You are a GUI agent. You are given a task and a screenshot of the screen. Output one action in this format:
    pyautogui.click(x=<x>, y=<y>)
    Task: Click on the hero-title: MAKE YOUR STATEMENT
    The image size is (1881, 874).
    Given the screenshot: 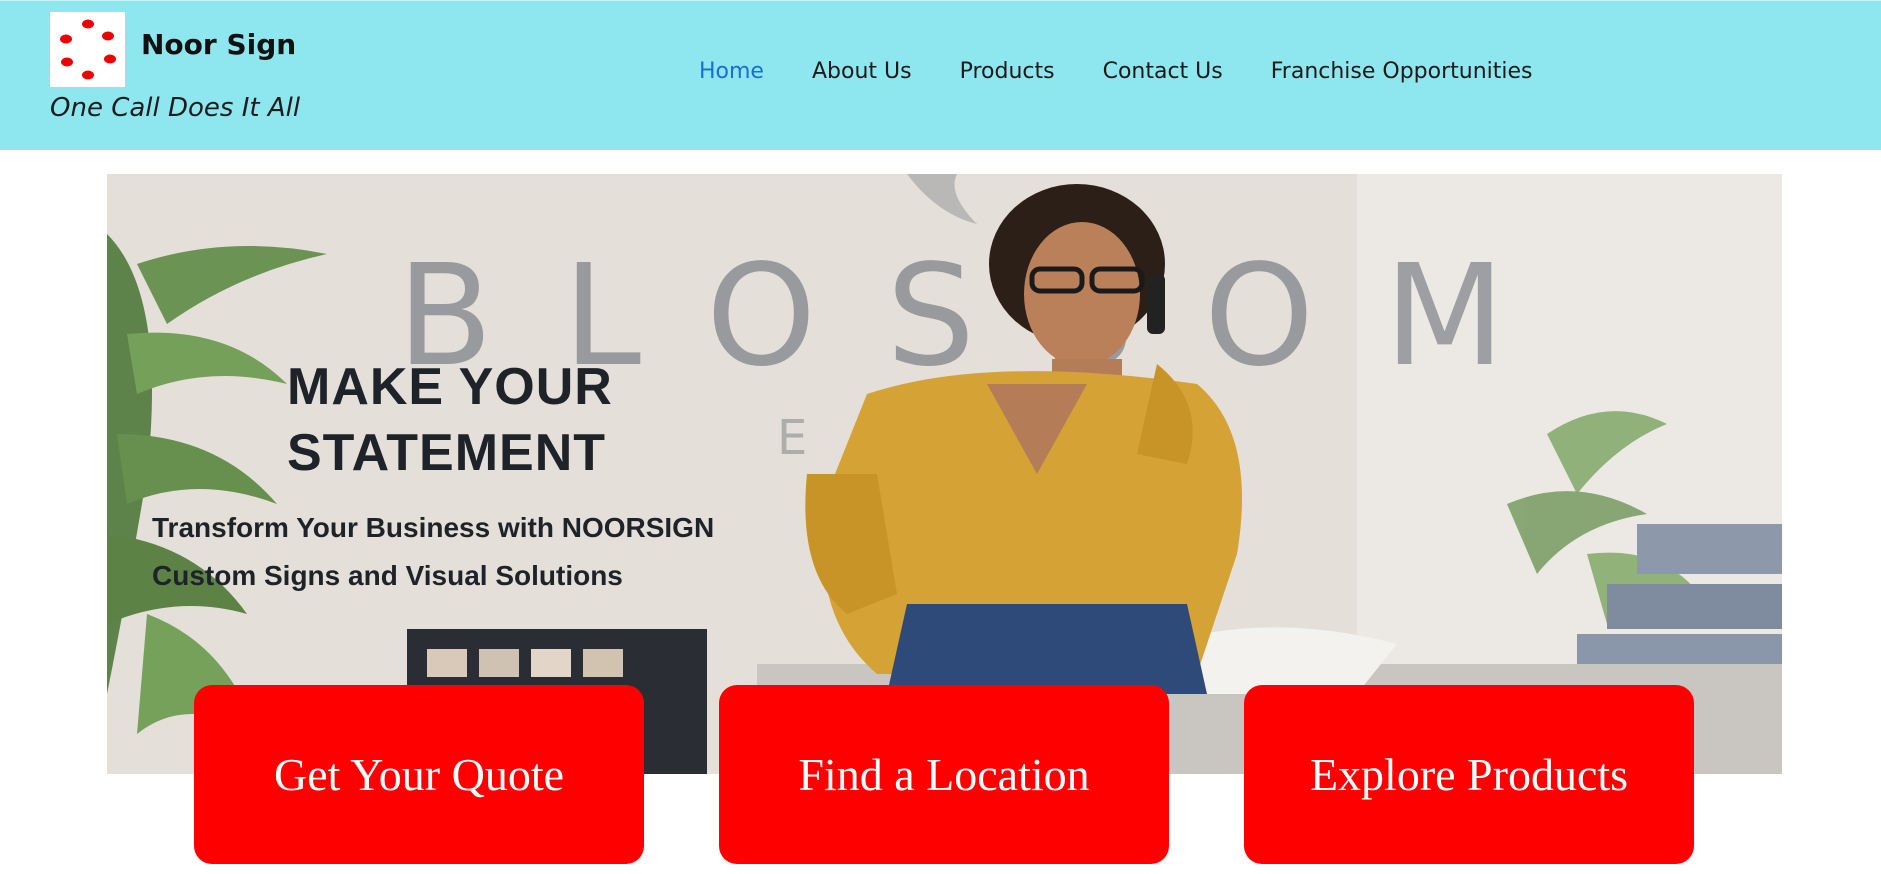 What is the action you would take?
    pyautogui.click(x=537, y=420)
    